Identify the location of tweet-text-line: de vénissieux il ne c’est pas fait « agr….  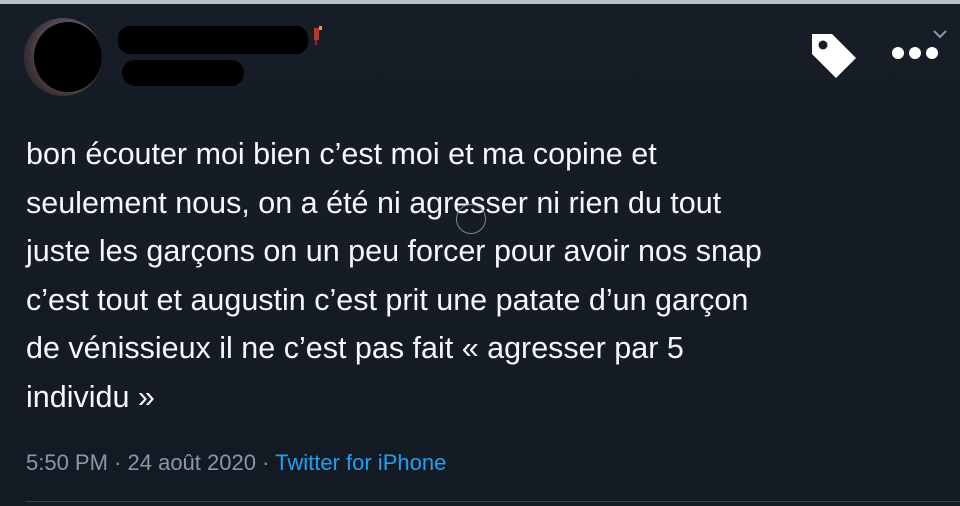
(355, 348).